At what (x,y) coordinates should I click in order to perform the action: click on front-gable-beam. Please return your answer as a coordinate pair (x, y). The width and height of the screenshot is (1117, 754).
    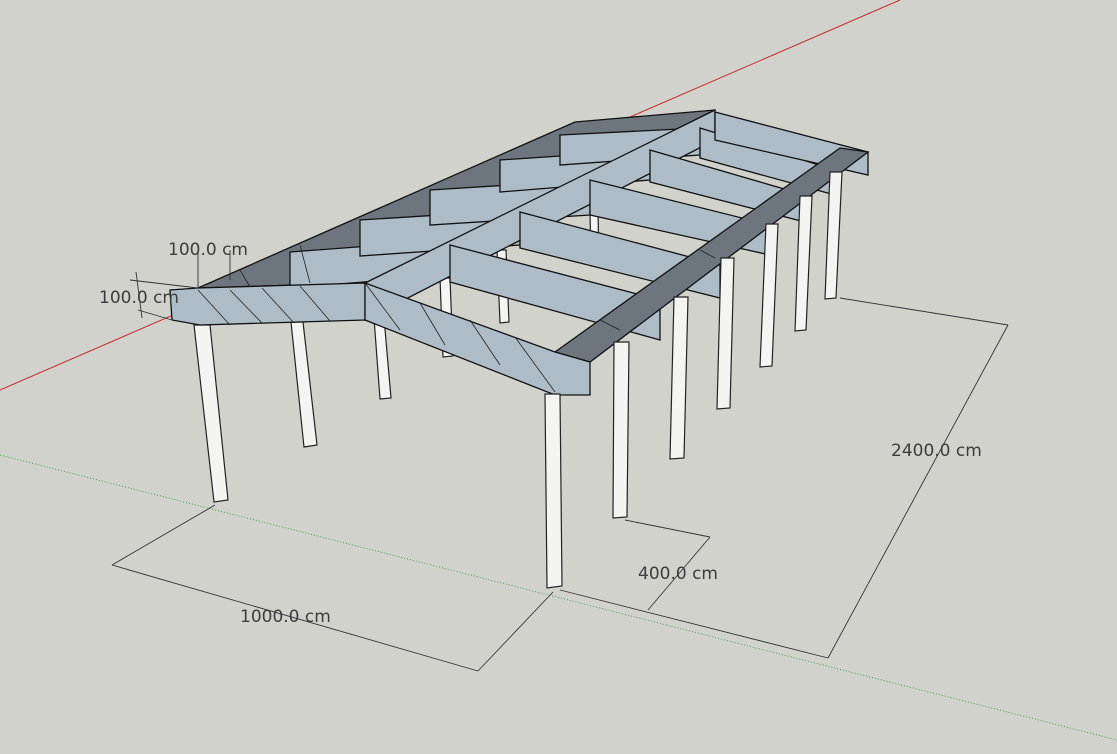
    Looking at the image, I should click on (267, 304).